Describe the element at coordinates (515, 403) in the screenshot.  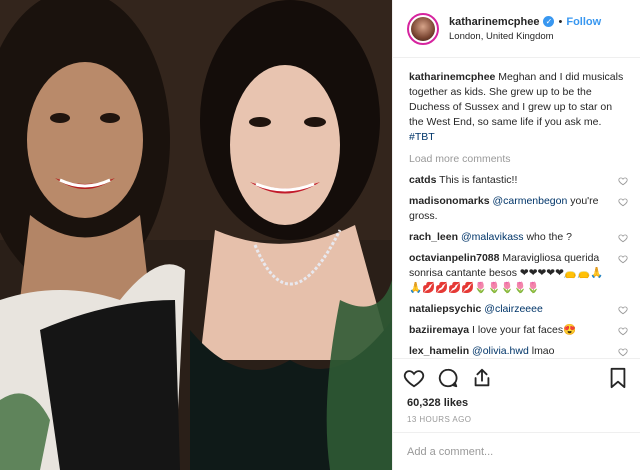
I see `like-count: 60,328 likes` at that location.